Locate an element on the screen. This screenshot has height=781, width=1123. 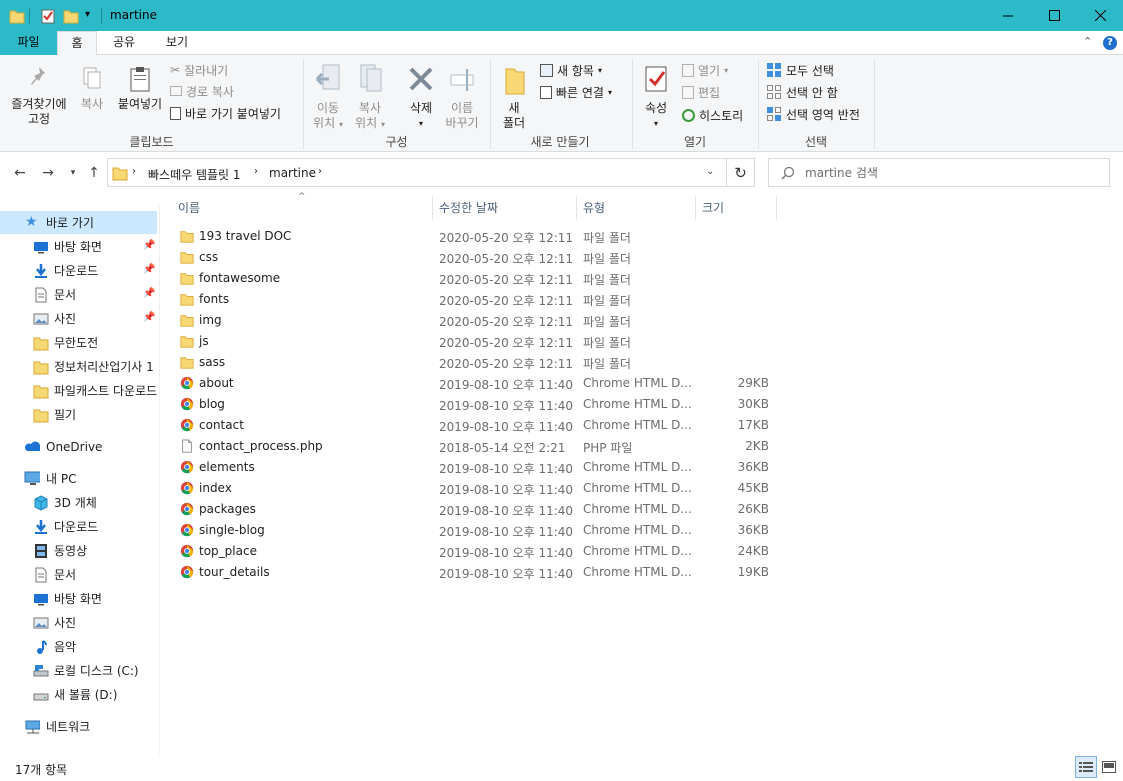
nav-quick-item: 정보처리산업기사 1 is located at coordinates (78, 366).